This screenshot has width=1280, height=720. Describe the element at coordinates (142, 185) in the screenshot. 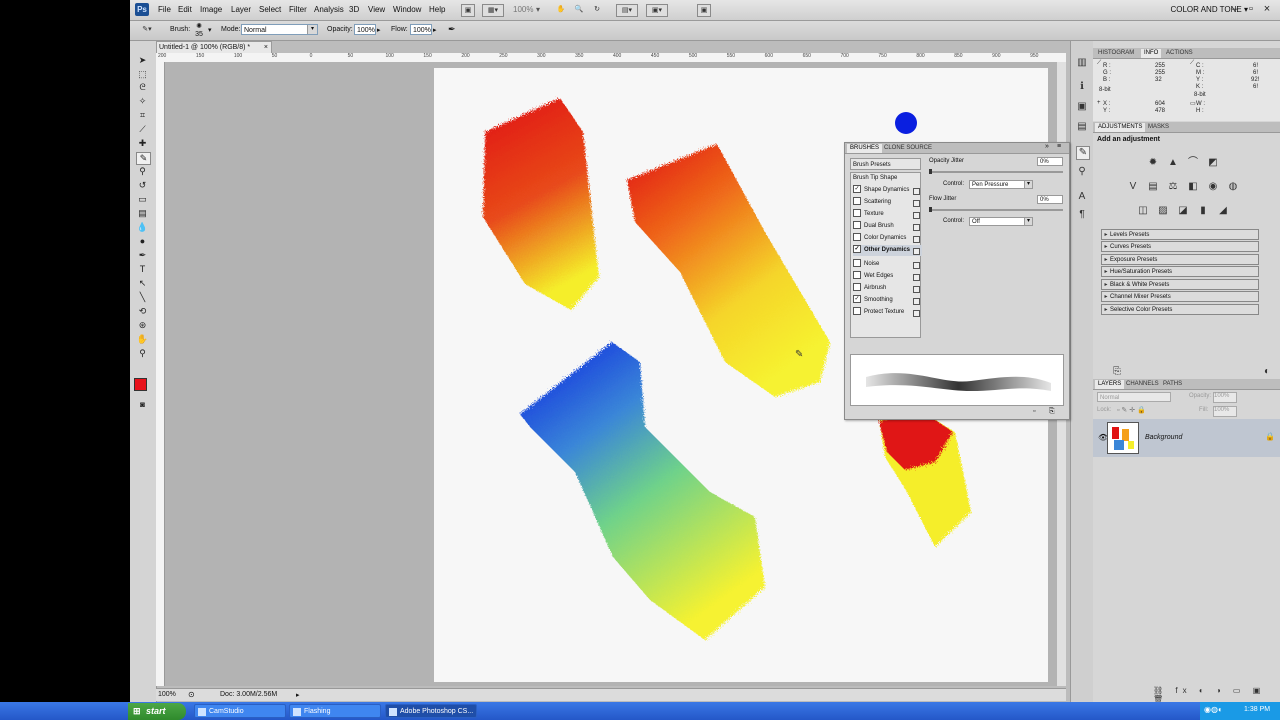

I see `history-brush-tool-icon: ↺` at that location.